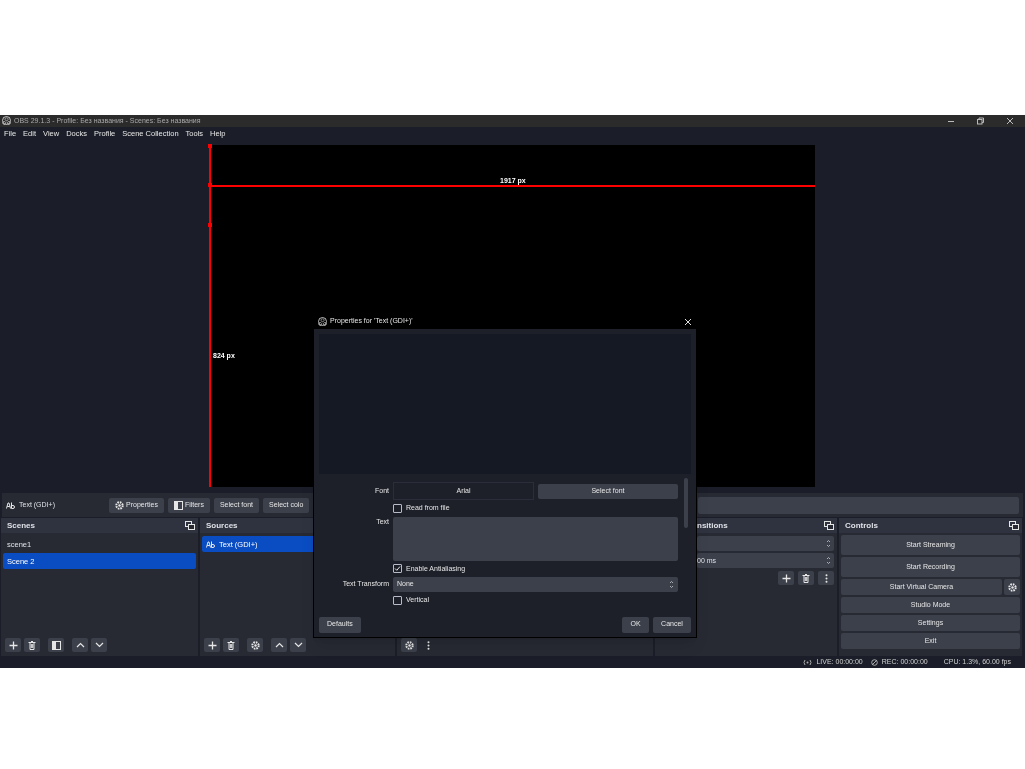 Image resolution: width=1025 pixels, height=769 pixels. Describe the element at coordinates (686, 503) in the screenshot. I see `scroll-thumb` at that location.